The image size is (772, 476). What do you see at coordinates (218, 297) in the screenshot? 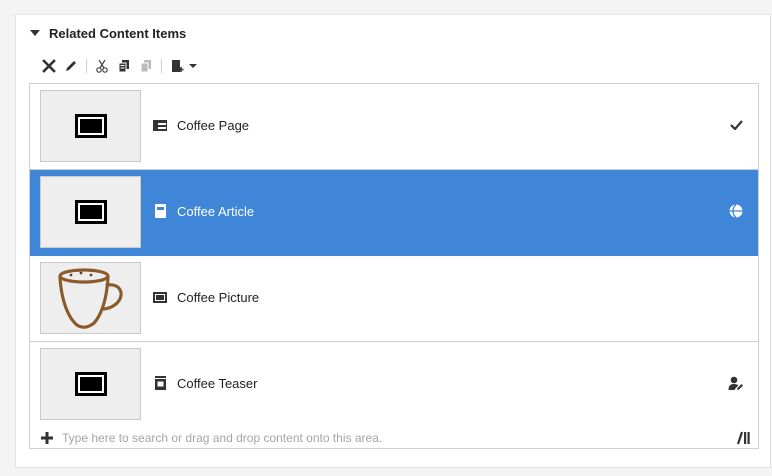
I see `item-title: Coffee Picture` at bounding box center [218, 297].